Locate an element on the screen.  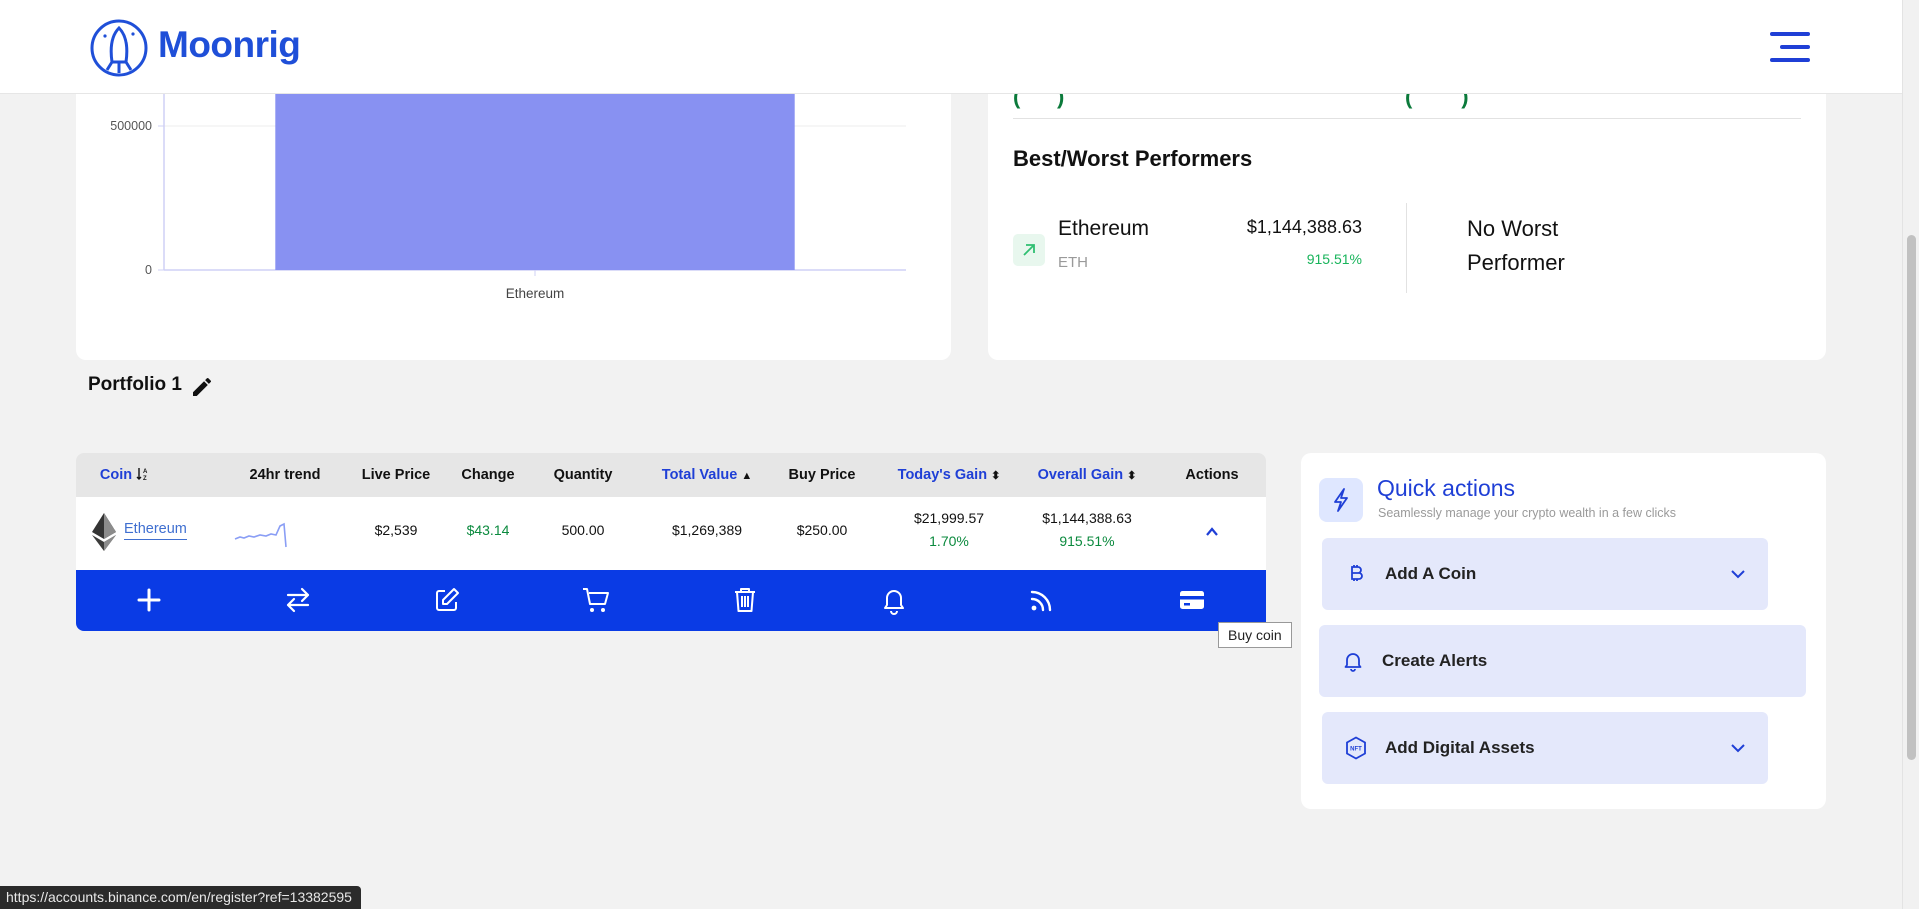
bitcoin-icon is located at coordinates (1357, 573).